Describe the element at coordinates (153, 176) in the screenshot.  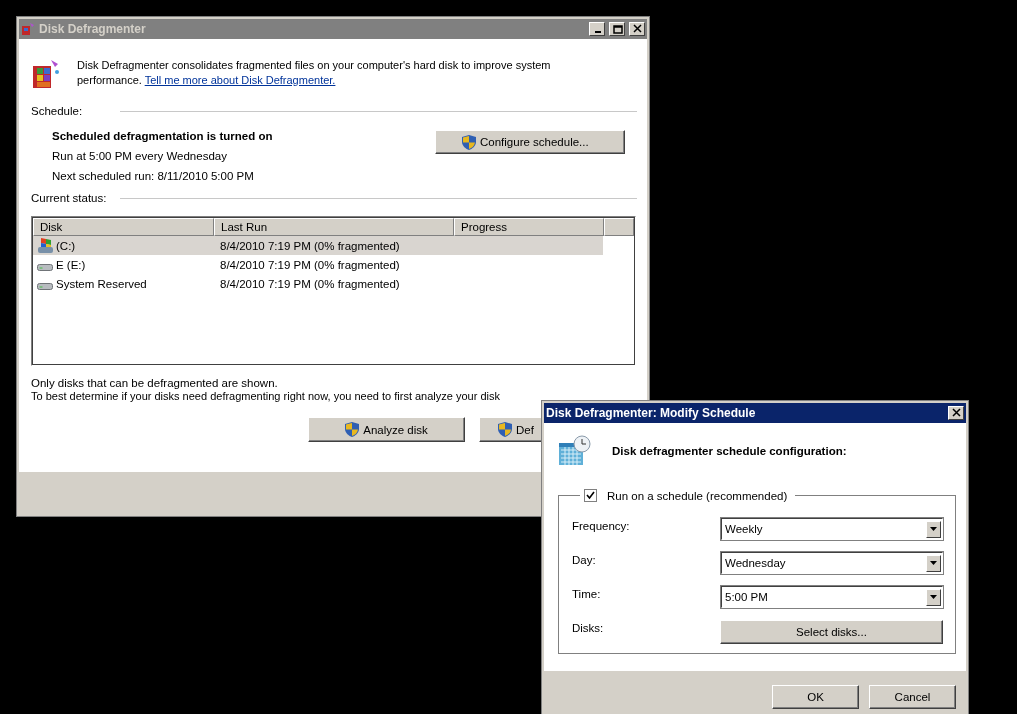
I see `next-run-text: Next scheduled run: 8/11/2010 5:00 PM` at that location.